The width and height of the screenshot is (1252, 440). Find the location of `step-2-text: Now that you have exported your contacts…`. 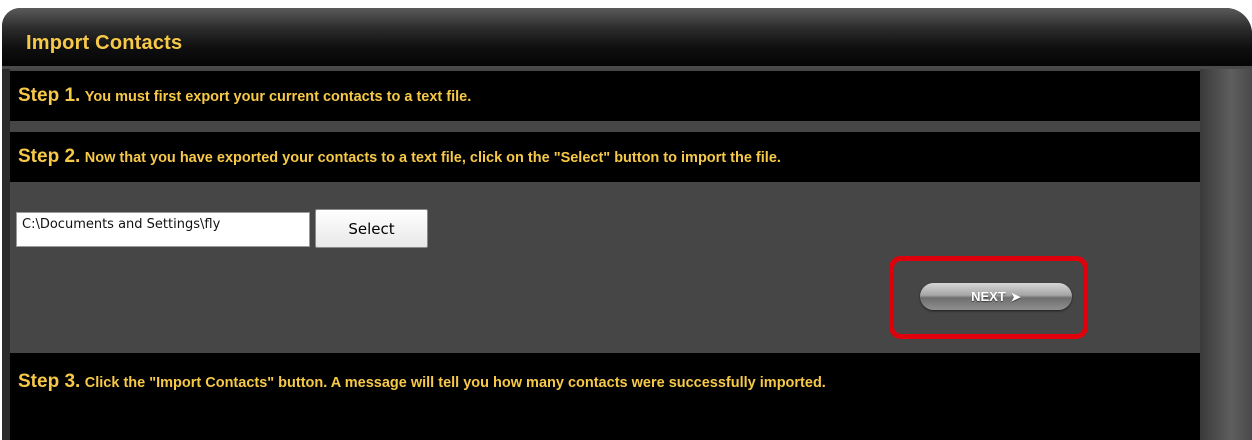

step-2-text: Now that you have exported your contacts… is located at coordinates (432, 158).